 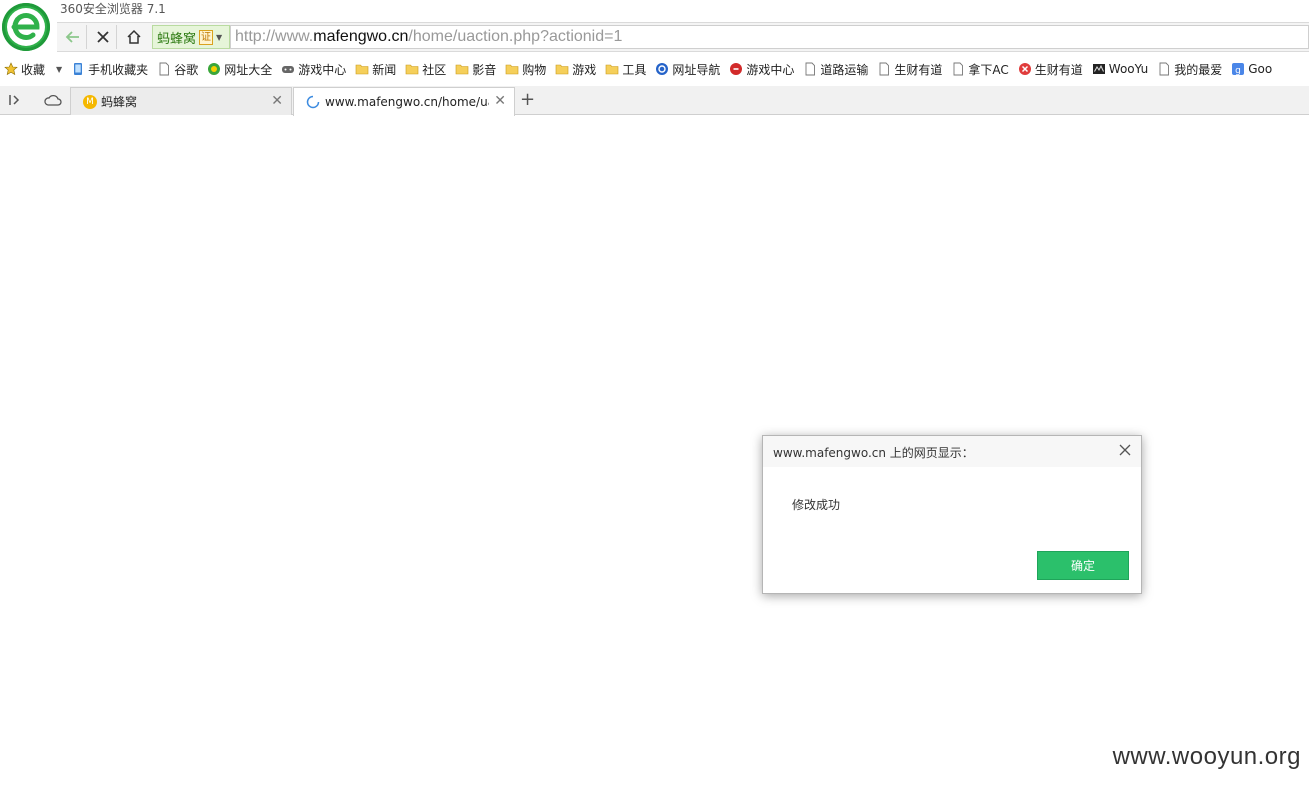 I want to click on bookmark-item: 购物, so click(x=525, y=69).